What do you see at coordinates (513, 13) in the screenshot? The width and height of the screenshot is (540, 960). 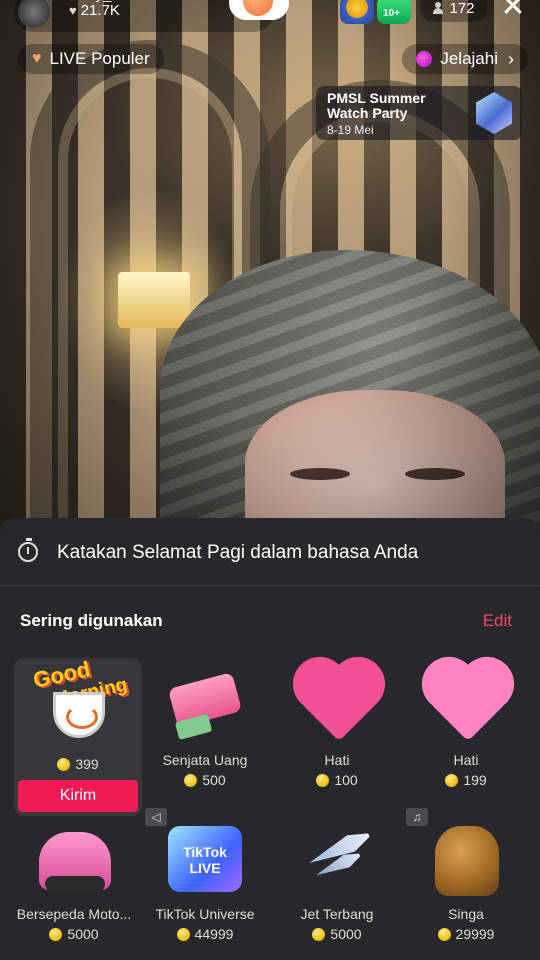 I see `close-icon: ✕` at bounding box center [513, 13].